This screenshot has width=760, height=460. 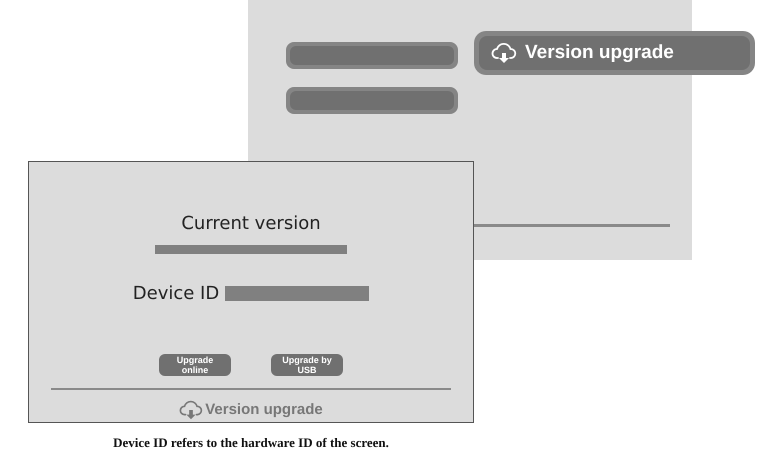 I want to click on menu-item: Version upgrade, so click(x=614, y=53).